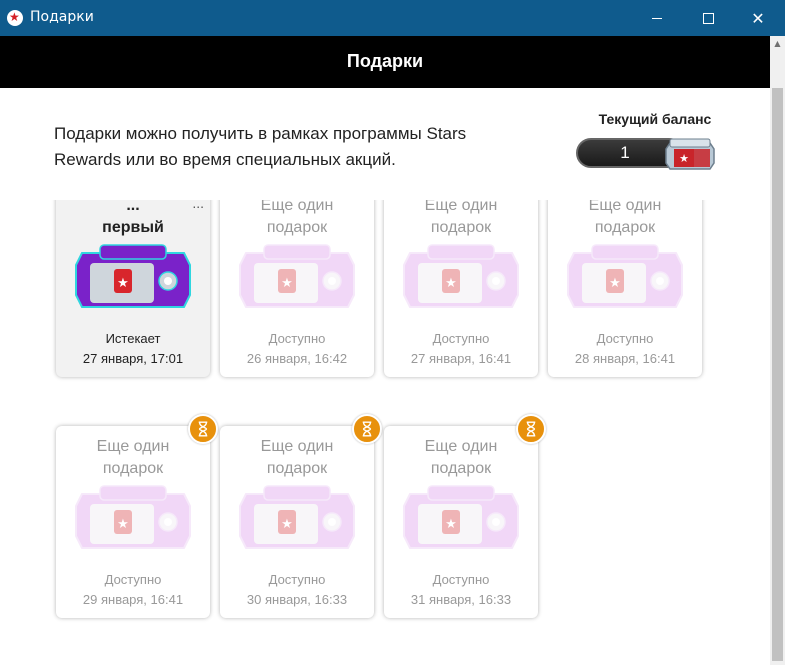 This screenshot has width=785, height=665. I want to click on maximize-button, so click(708, 18).